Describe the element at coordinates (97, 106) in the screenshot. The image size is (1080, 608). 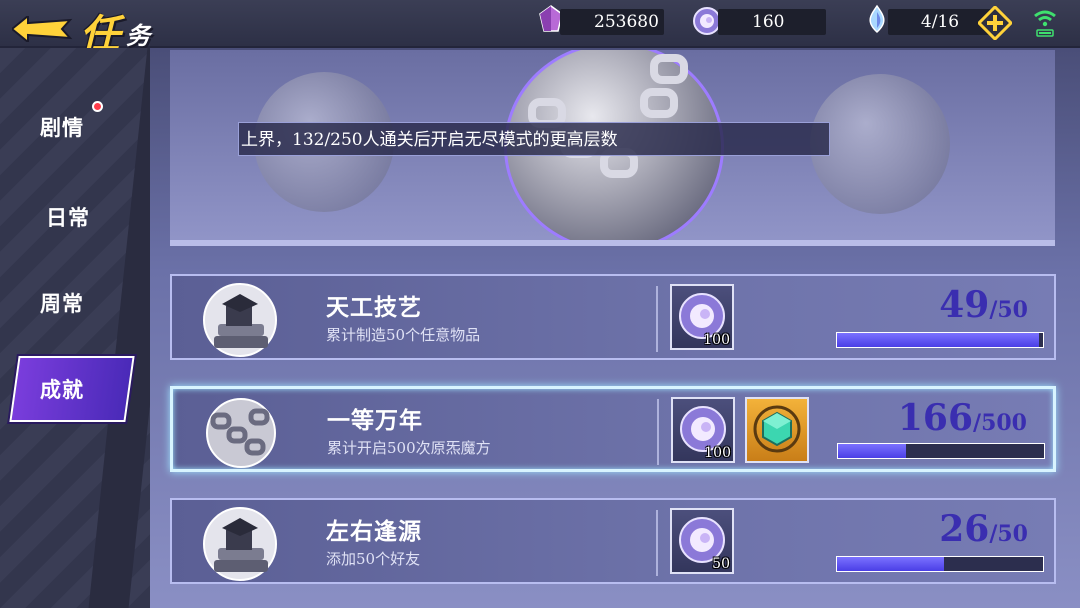
I see `notification-dot` at that location.